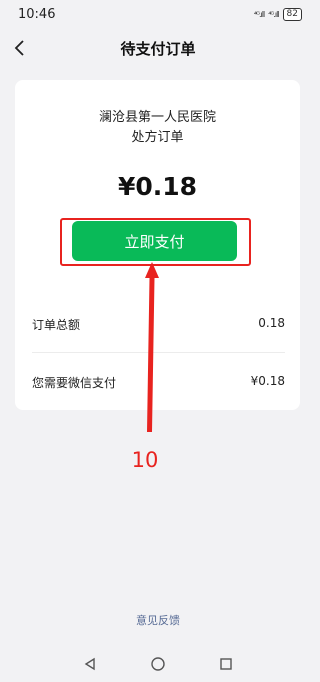  Describe the element at coordinates (158, 382) in the screenshot. I see `wechat-pay-row: 您需要微信支付 ¥0.18` at that location.